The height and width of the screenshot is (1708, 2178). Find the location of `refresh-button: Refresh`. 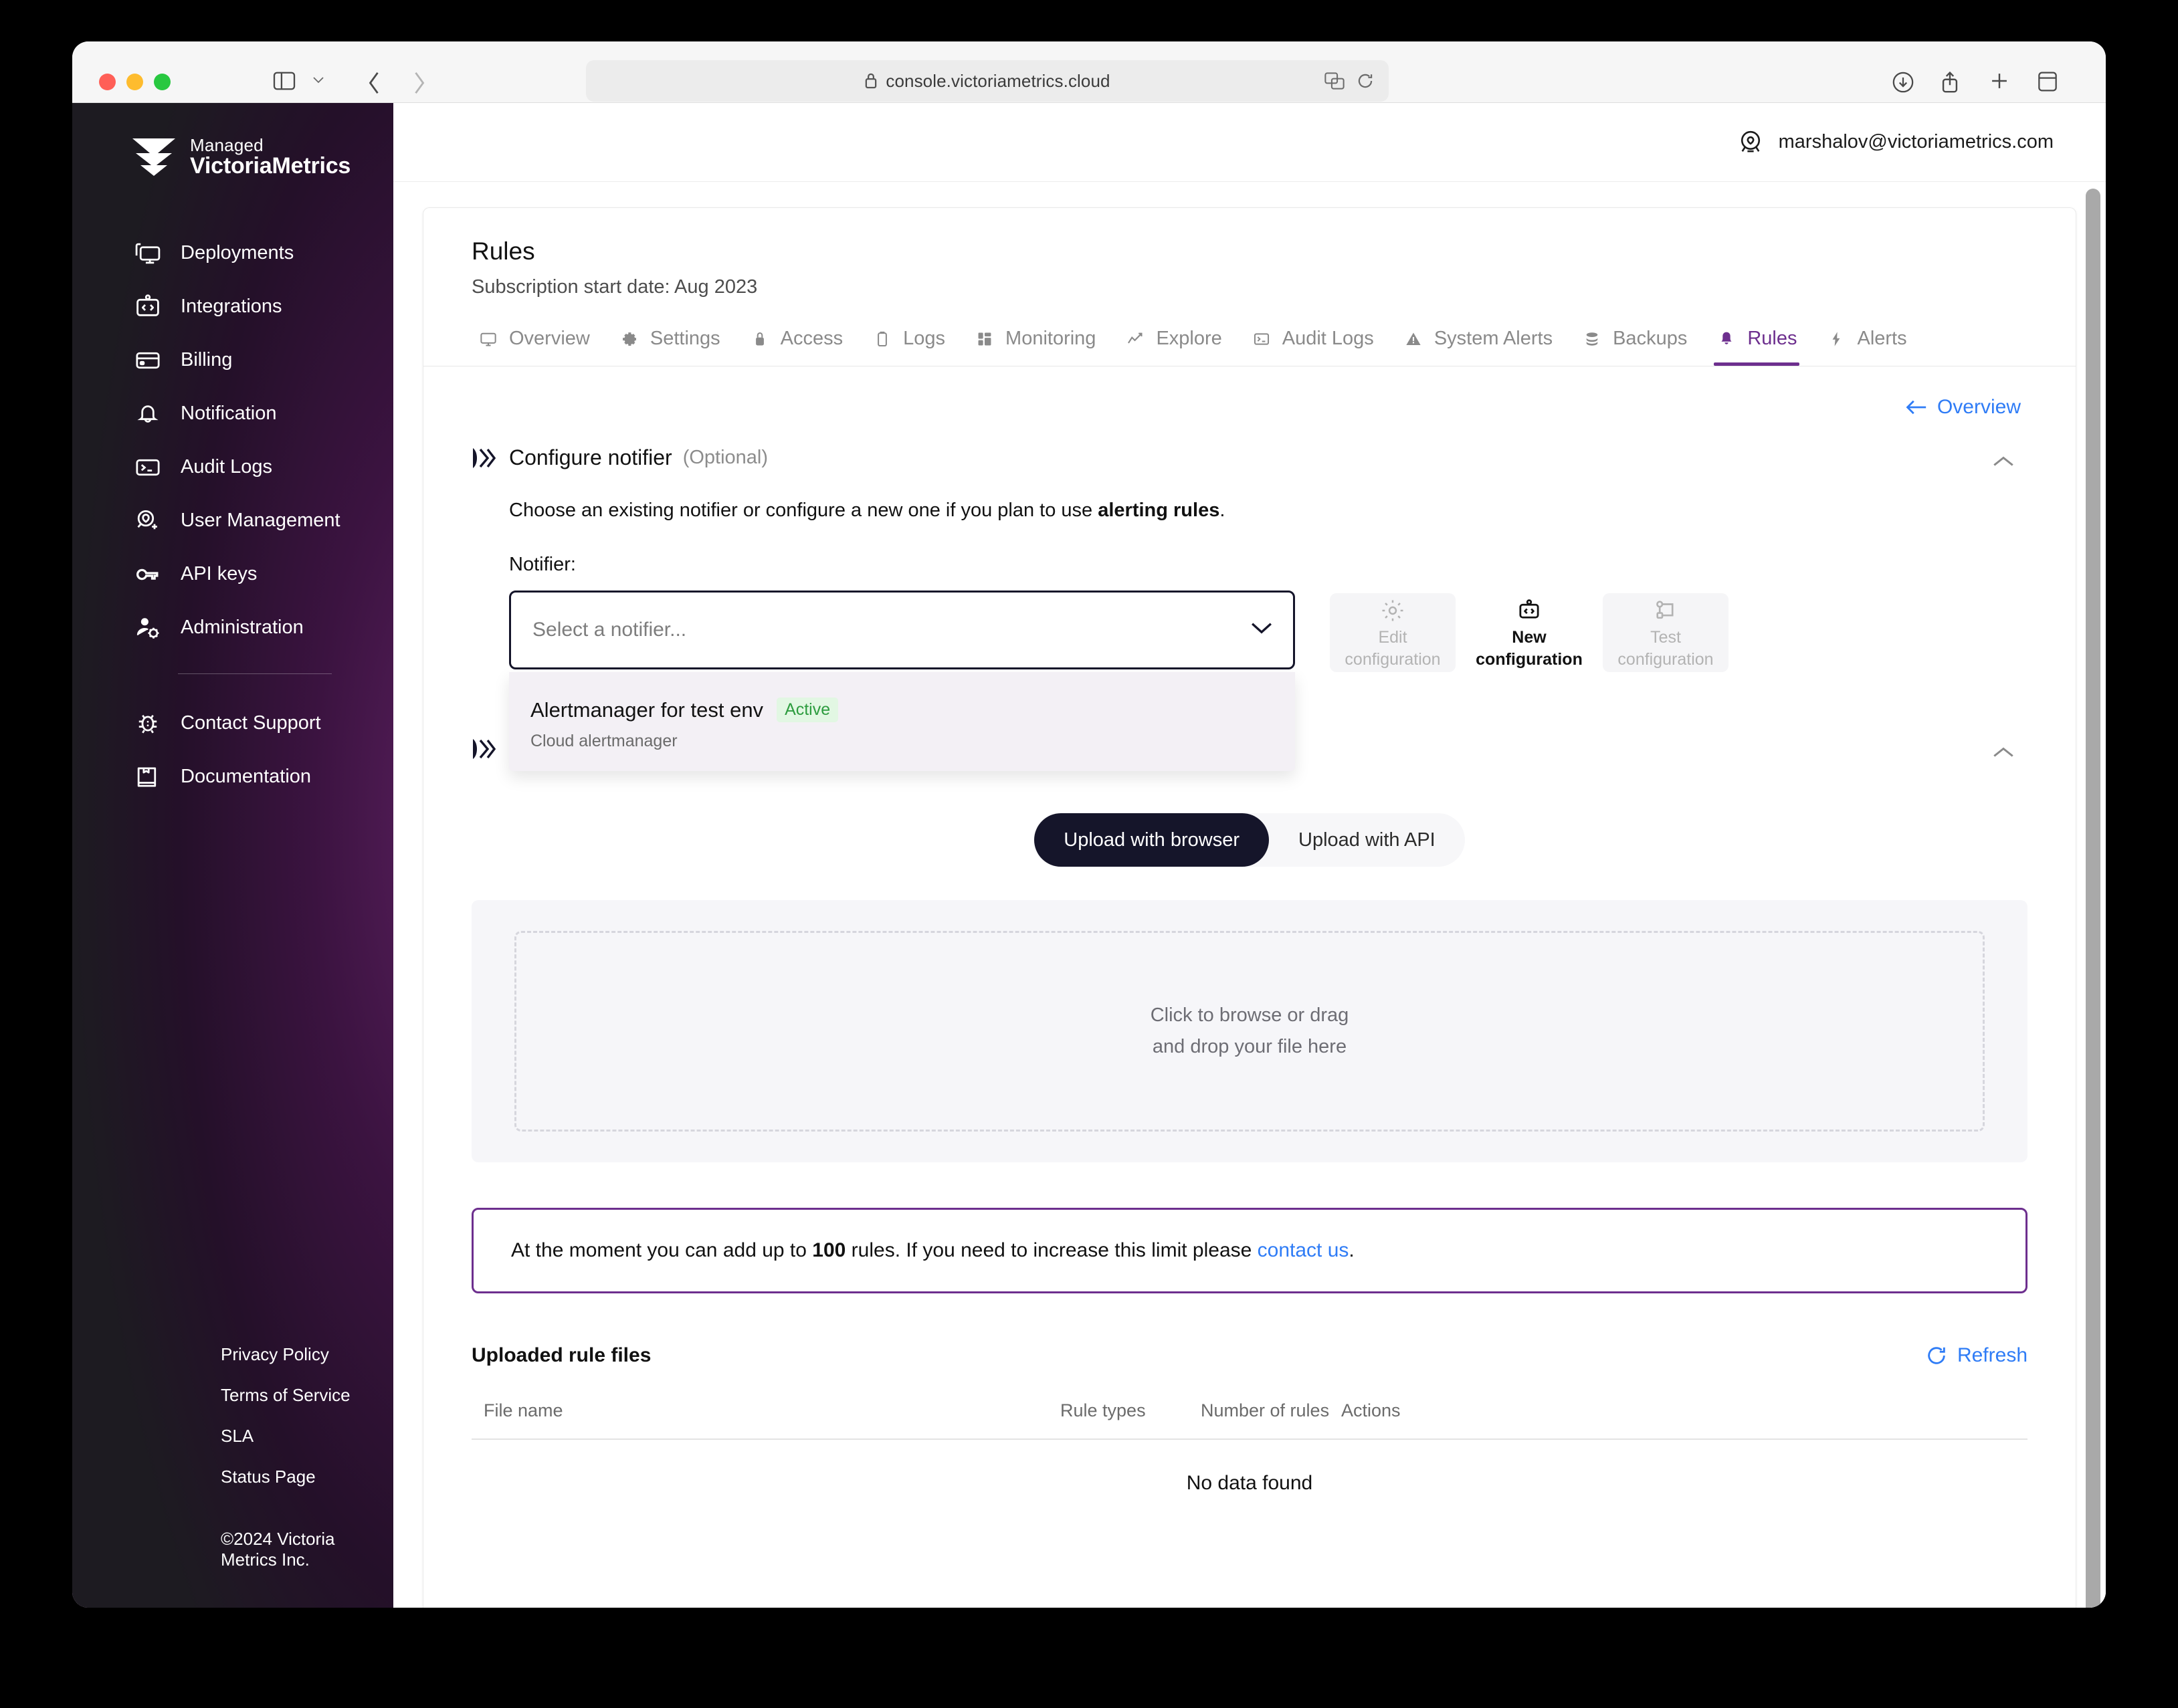

refresh-button: Refresh is located at coordinates (1976, 1355).